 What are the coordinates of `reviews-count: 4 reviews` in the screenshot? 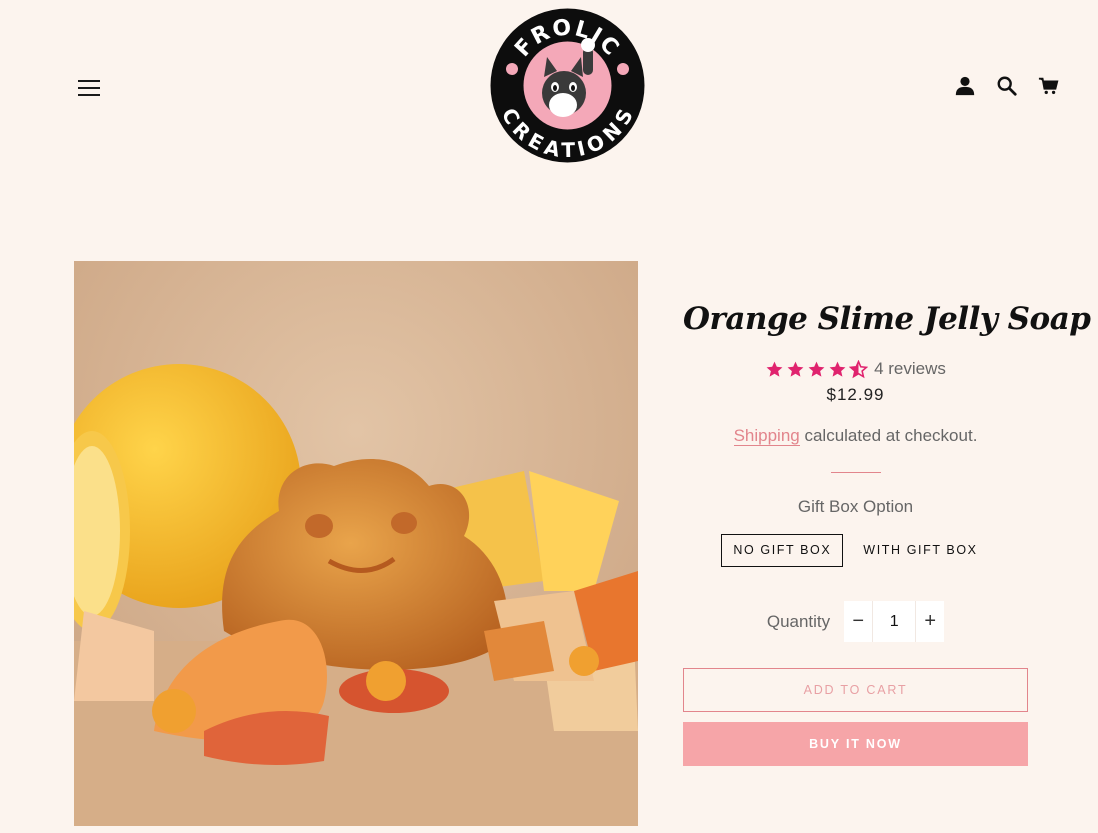 It's located at (910, 369).